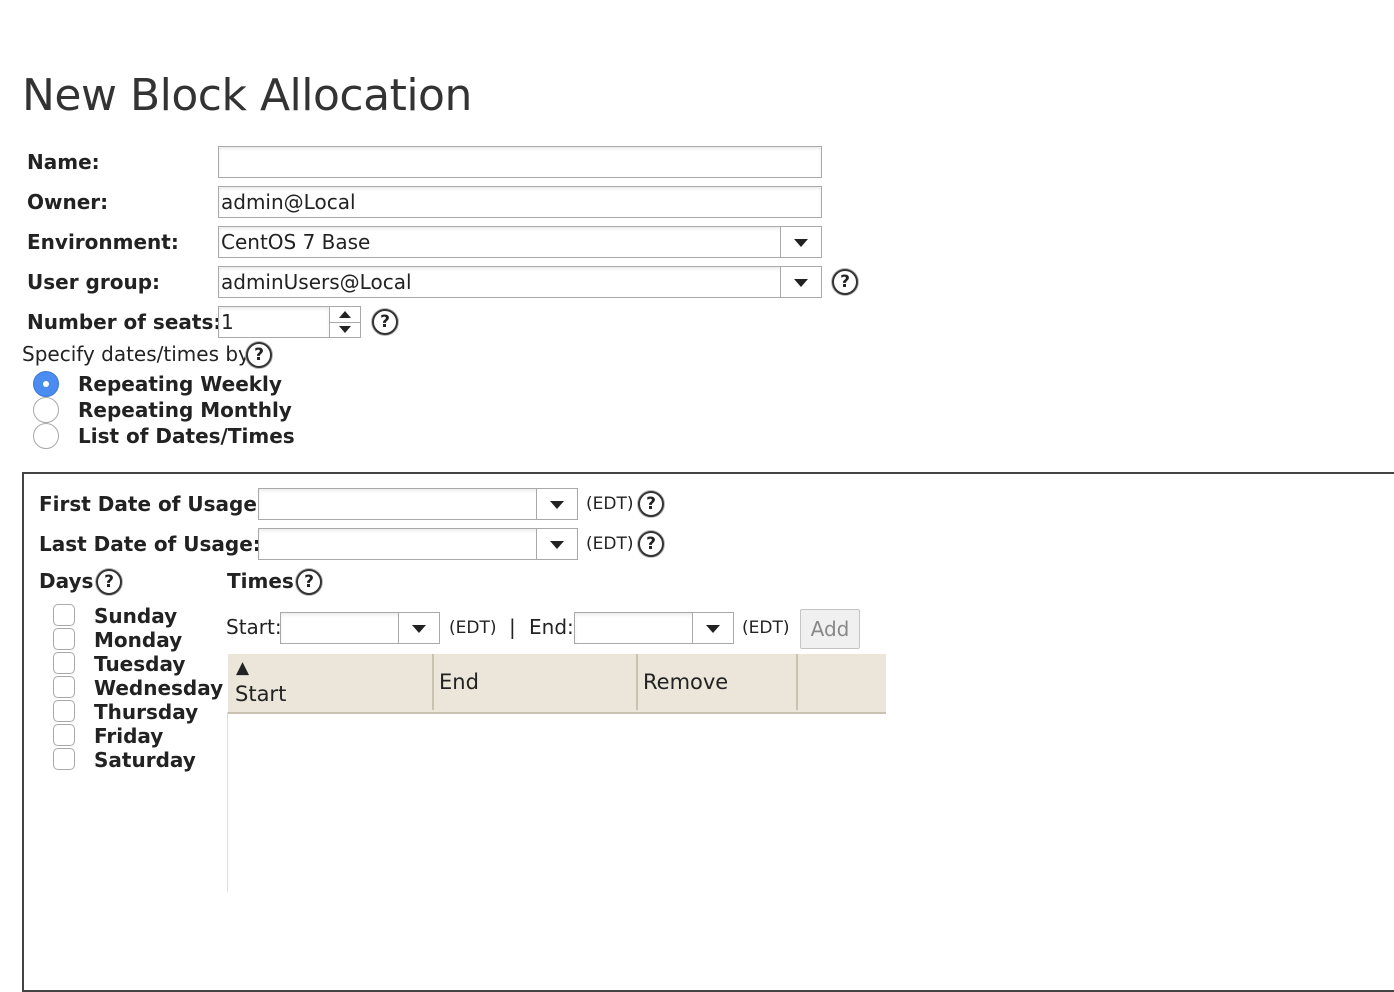 The height and width of the screenshot is (992, 1394). Describe the element at coordinates (654, 628) in the screenshot. I see `end-time-select` at that location.